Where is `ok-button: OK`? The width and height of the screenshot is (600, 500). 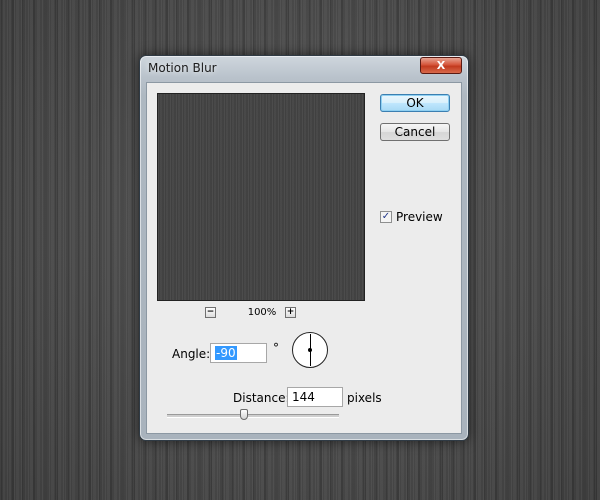
ok-button: OK is located at coordinates (415, 103).